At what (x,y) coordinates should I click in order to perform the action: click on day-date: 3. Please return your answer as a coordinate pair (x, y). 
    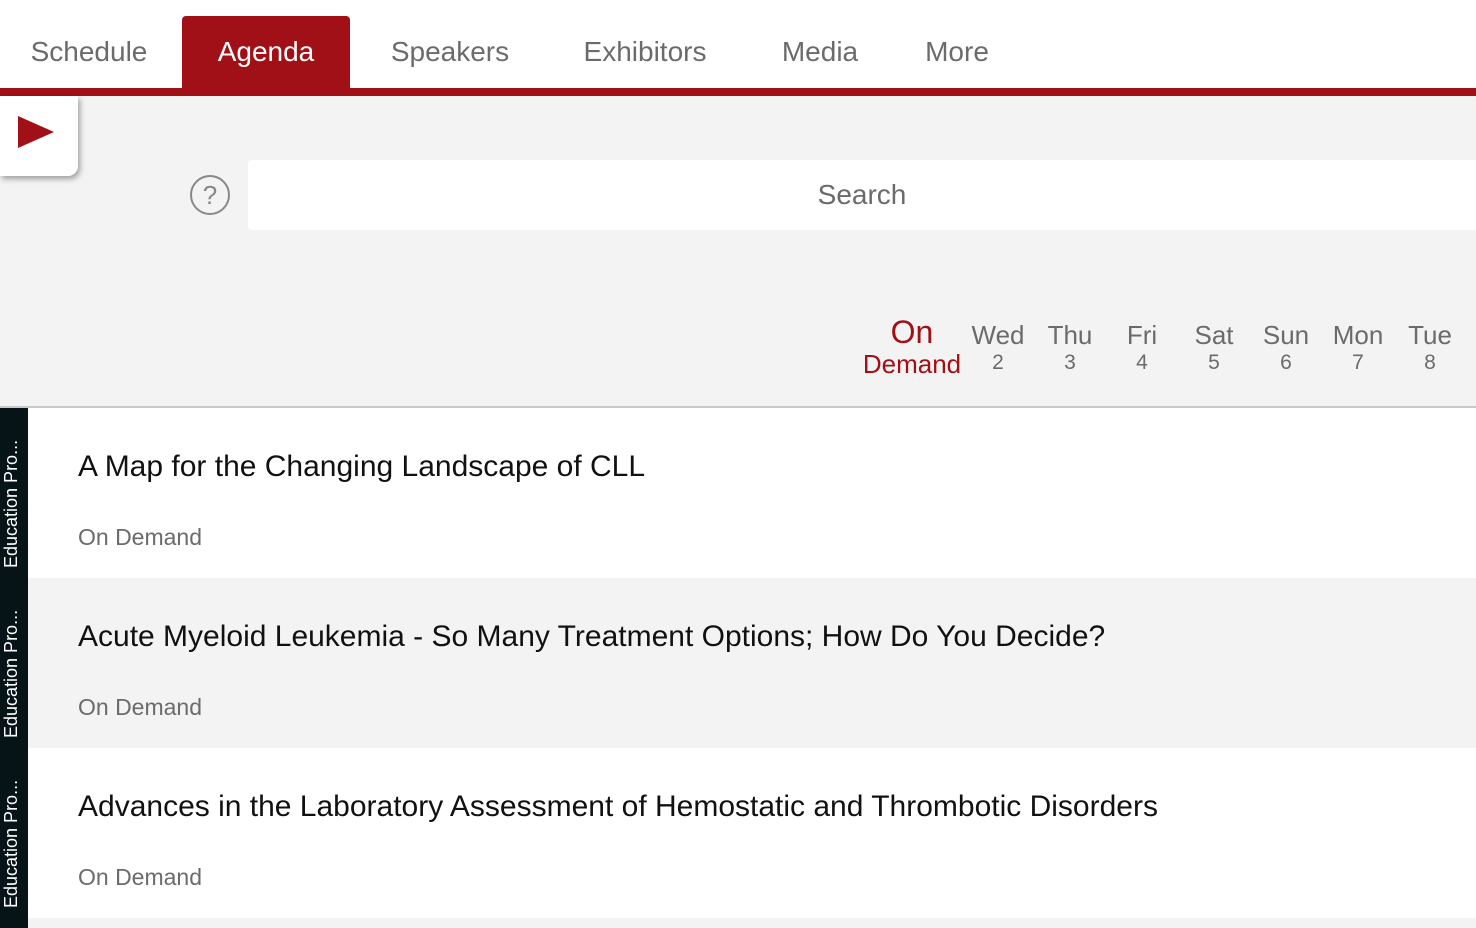
    Looking at the image, I should click on (1070, 362).